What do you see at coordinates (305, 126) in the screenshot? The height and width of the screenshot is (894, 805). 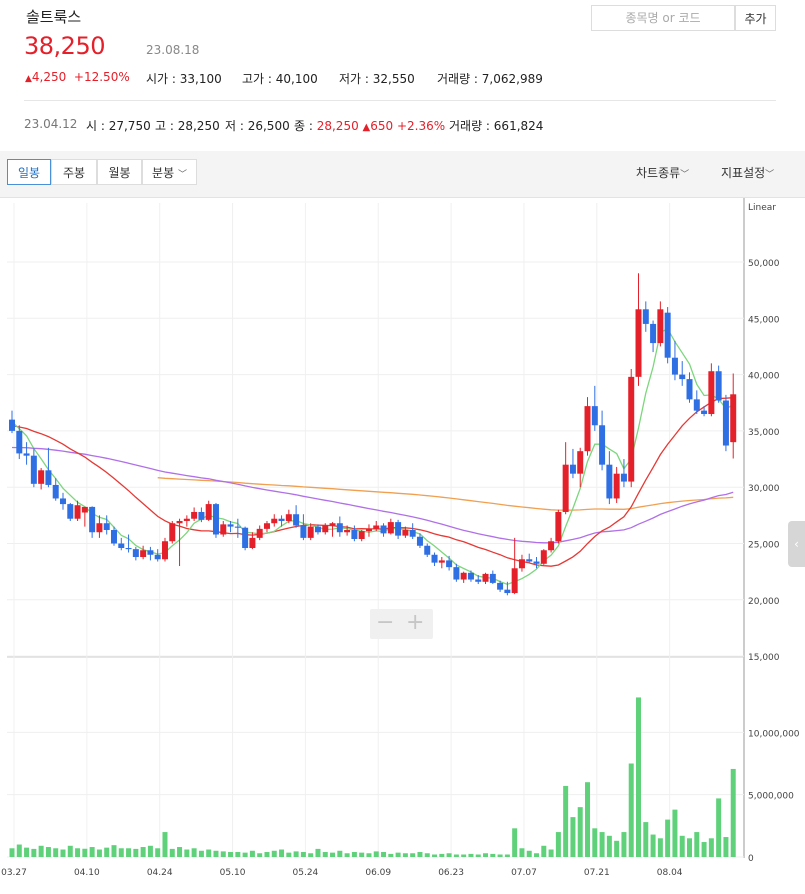 I see `hover-close-label: 종 :` at bounding box center [305, 126].